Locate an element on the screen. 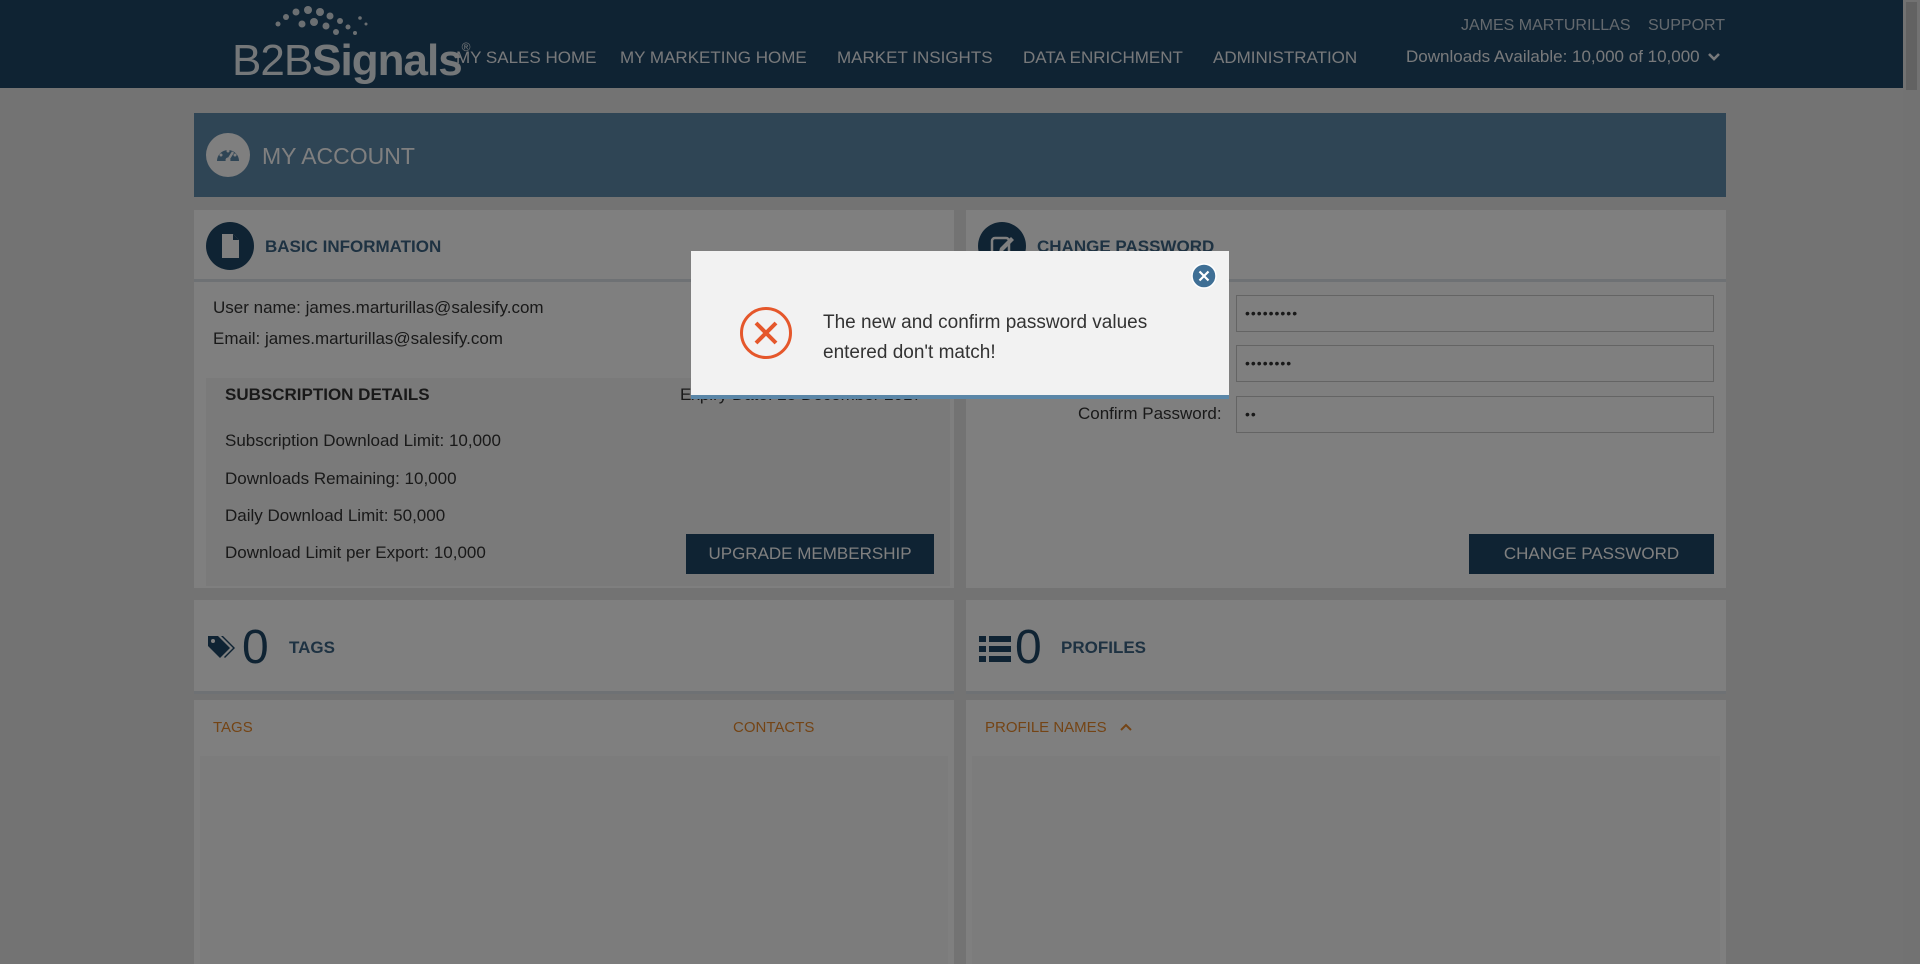 The image size is (1920, 964). error-x-circle-icon is located at coordinates (766, 333).